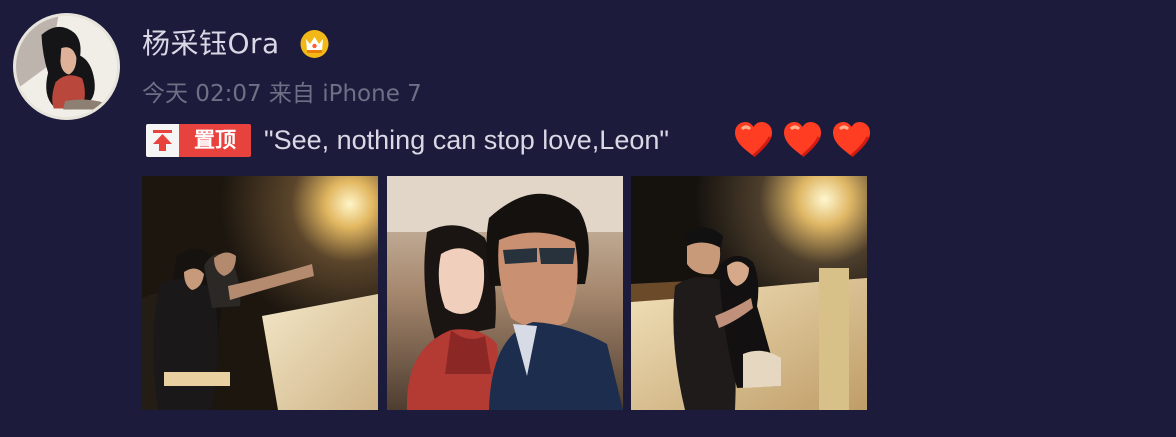 The image size is (1176, 437). I want to click on source-prefix: 来自, so click(291, 94).